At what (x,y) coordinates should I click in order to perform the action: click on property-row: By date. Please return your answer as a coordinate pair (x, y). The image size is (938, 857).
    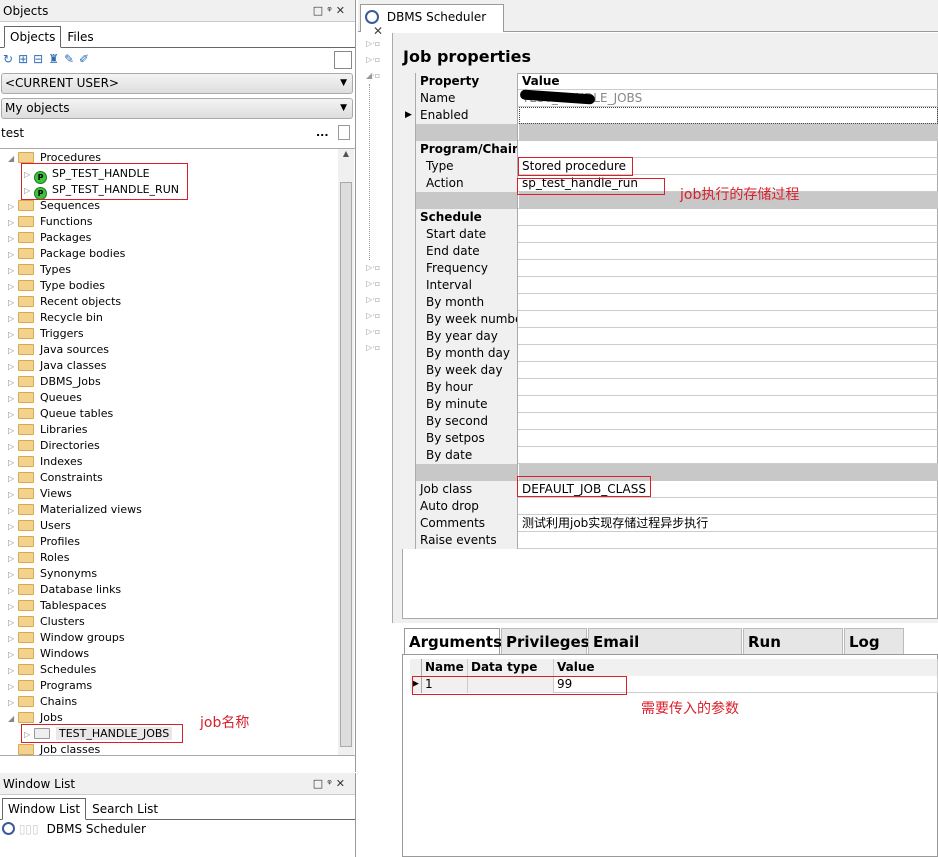
    Looking at the image, I should click on (670, 455).